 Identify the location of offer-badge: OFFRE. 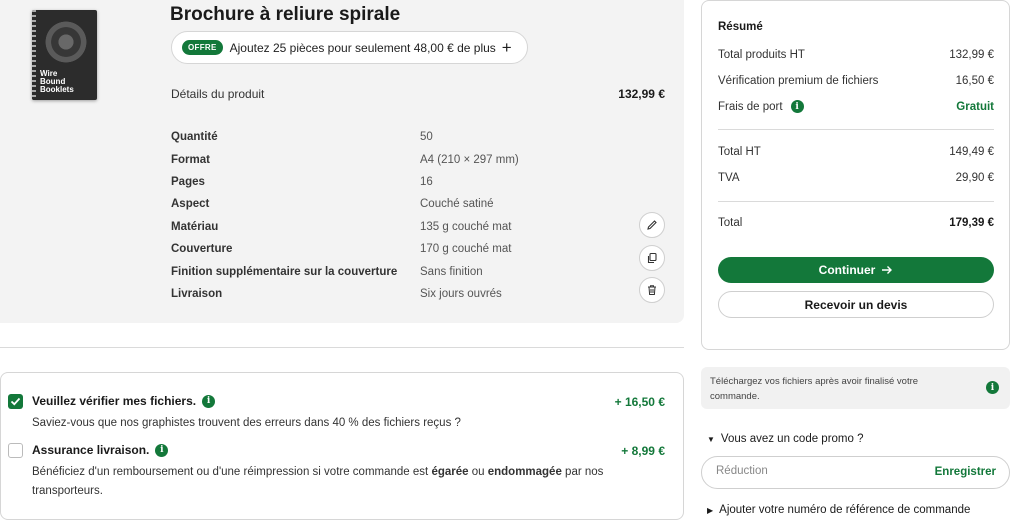
(202, 47).